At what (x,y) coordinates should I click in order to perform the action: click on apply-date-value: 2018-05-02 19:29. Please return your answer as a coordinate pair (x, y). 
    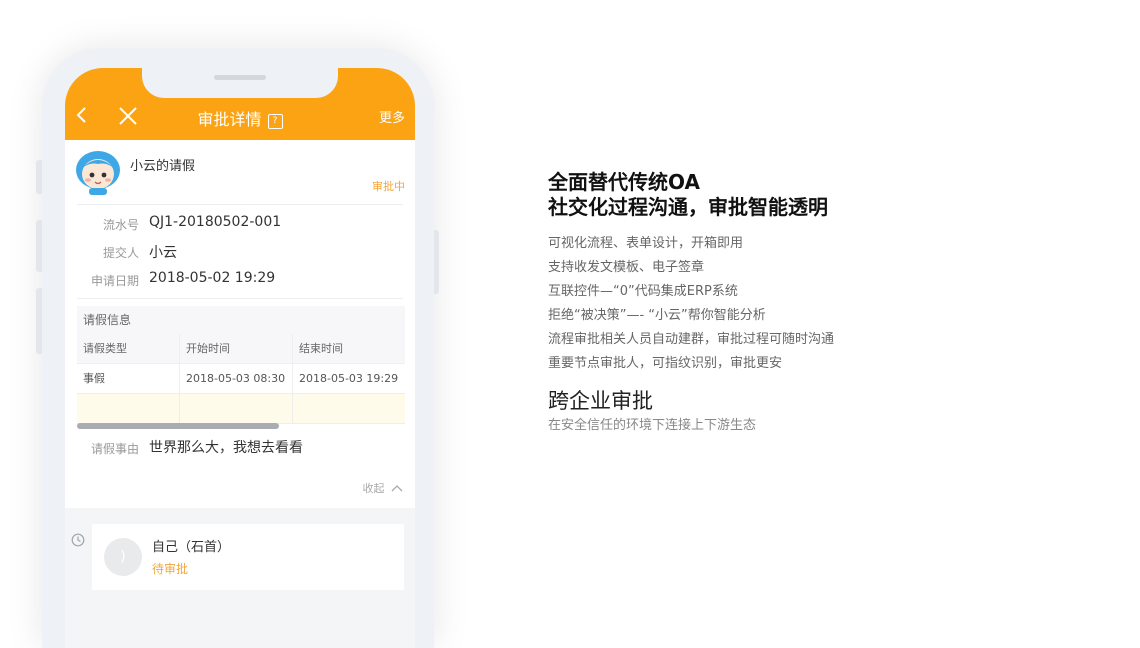
    Looking at the image, I should click on (212, 278).